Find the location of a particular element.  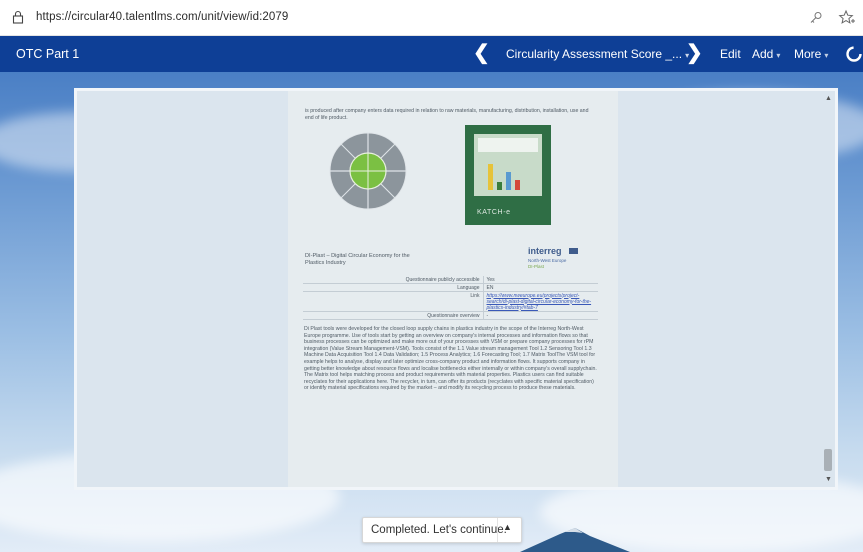

table-row: Questionnaire overview - is located at coordinates (450, 315).